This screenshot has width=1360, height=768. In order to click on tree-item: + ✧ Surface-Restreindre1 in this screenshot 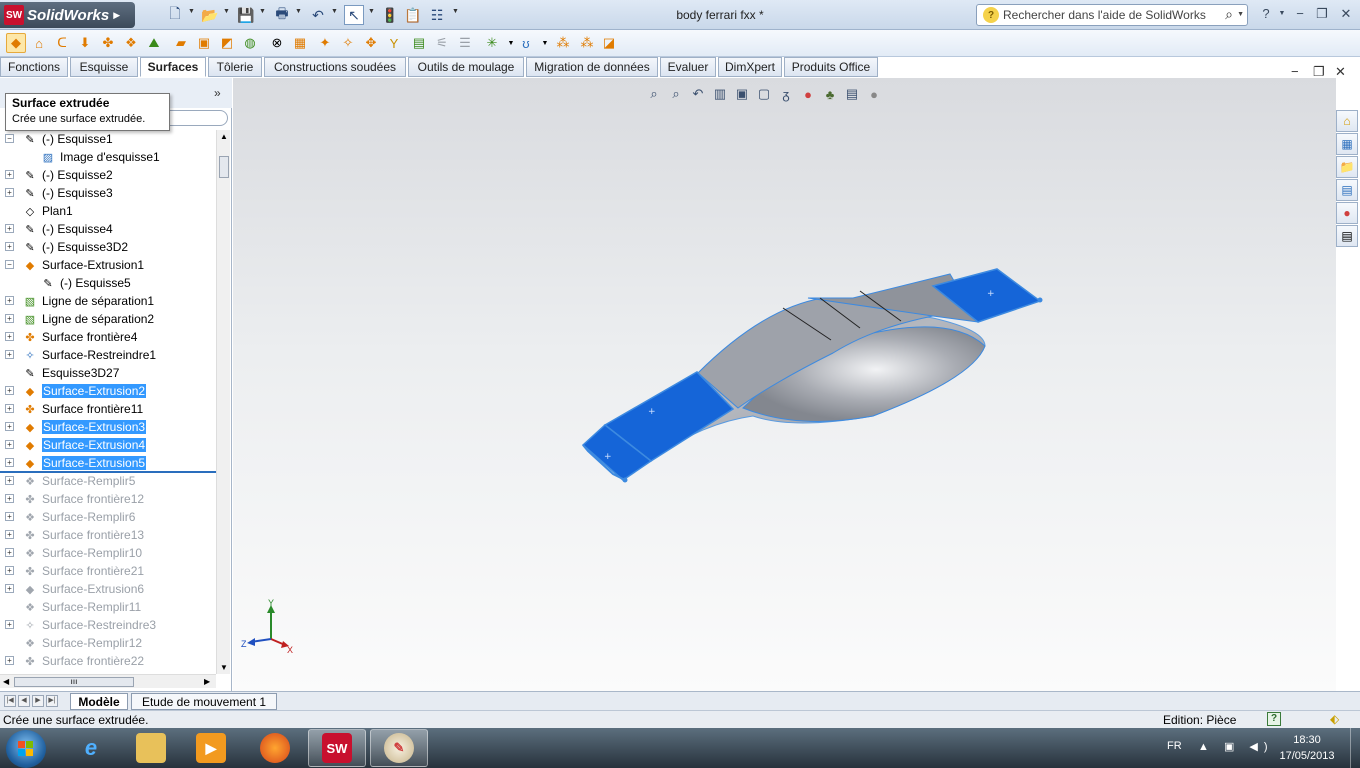, I will do `click(108, 355)`.